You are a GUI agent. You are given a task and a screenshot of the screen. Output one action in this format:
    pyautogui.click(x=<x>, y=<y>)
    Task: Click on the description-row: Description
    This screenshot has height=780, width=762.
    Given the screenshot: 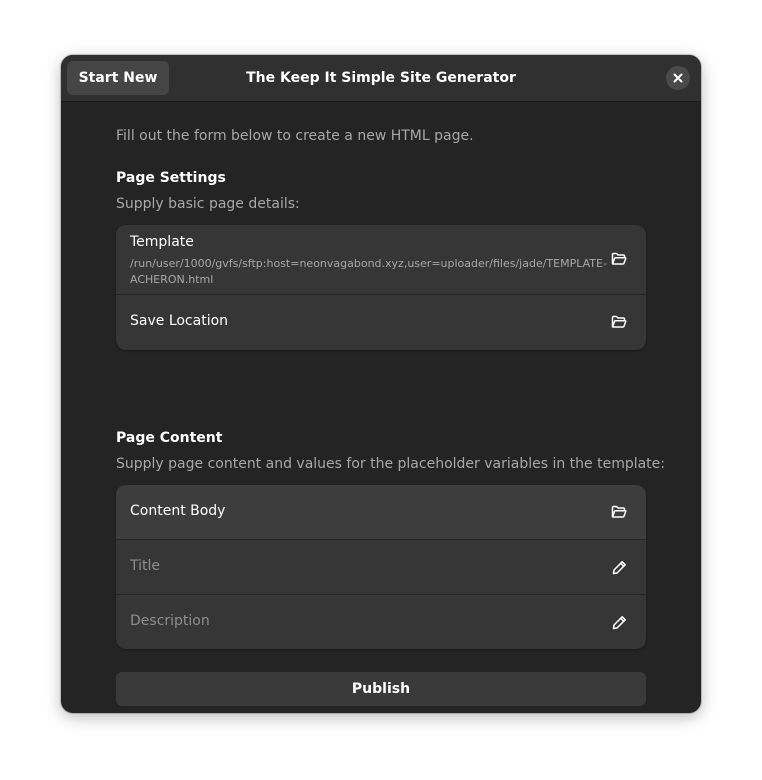 What is the action you would take?
    pyautogui.click(x=381, y=622)
    